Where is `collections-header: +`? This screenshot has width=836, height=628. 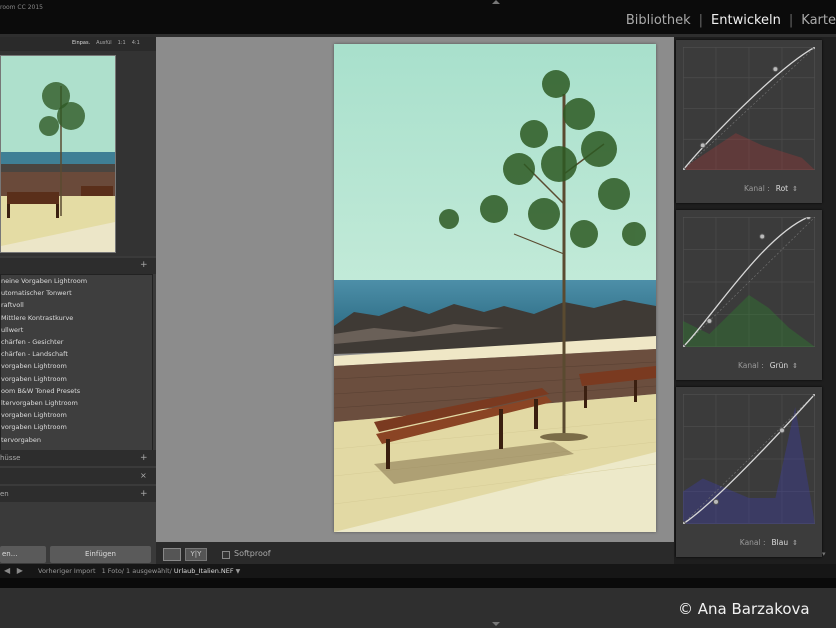
collections-header: + is located at coordinates (78, 494).